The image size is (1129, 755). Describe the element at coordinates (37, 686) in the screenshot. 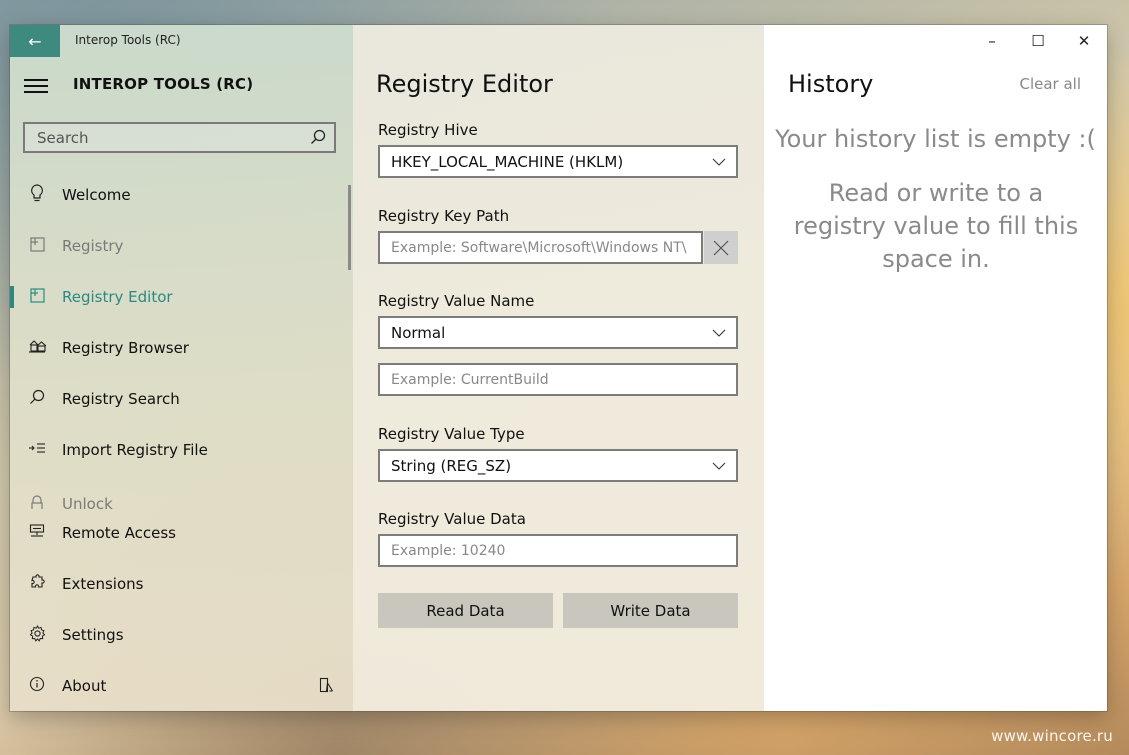

I see `info-icon` at that location.